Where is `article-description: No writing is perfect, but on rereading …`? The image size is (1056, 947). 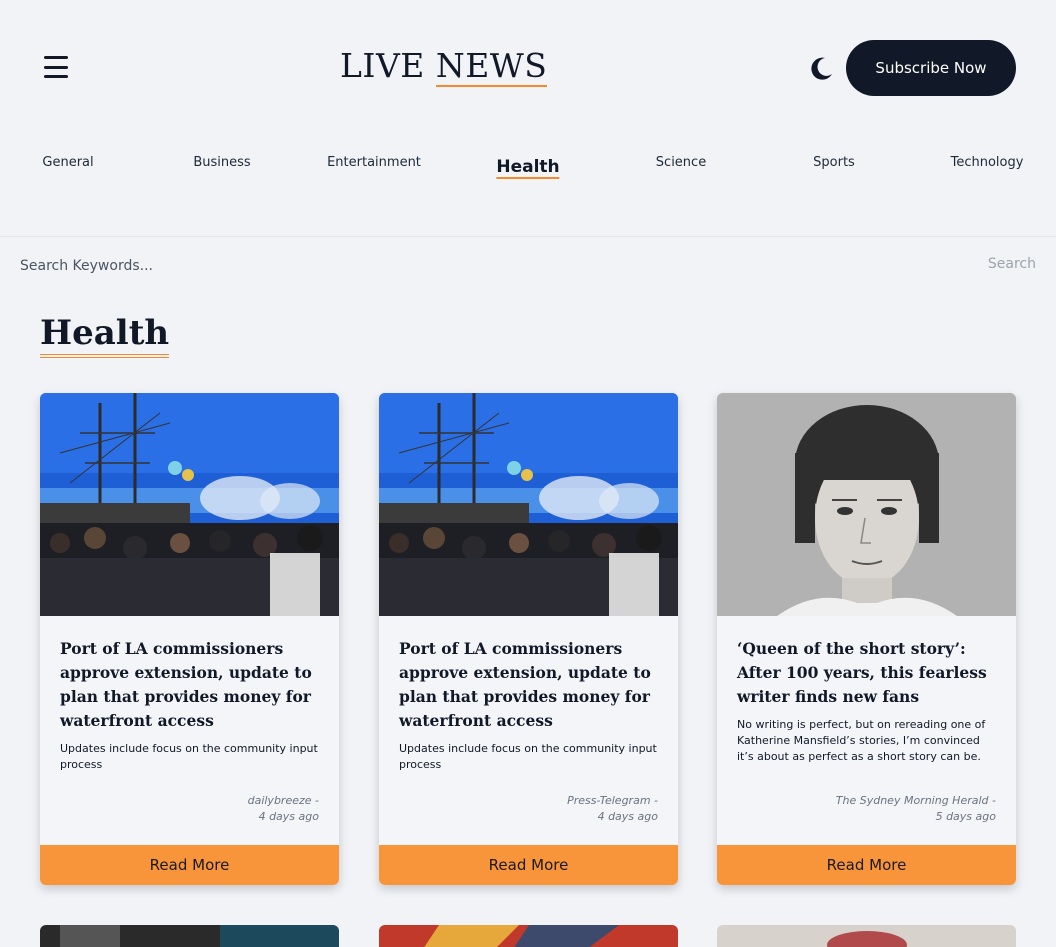
article-description: No writing is perfect, but on rereading … is located at coordinates (861, 740).